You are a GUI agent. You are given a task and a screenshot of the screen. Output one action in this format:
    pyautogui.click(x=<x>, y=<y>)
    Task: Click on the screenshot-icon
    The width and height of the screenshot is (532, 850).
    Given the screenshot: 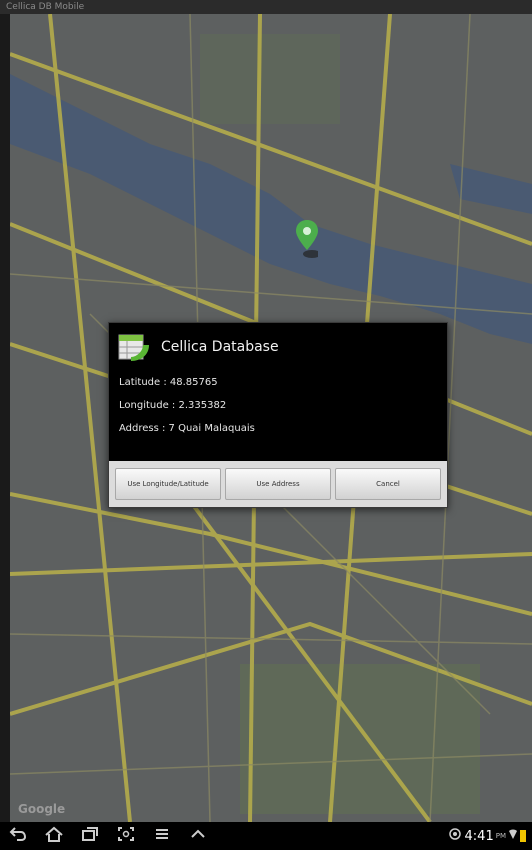 What is the action you would take?
    pyautogui.click(x=126, y=836)
    